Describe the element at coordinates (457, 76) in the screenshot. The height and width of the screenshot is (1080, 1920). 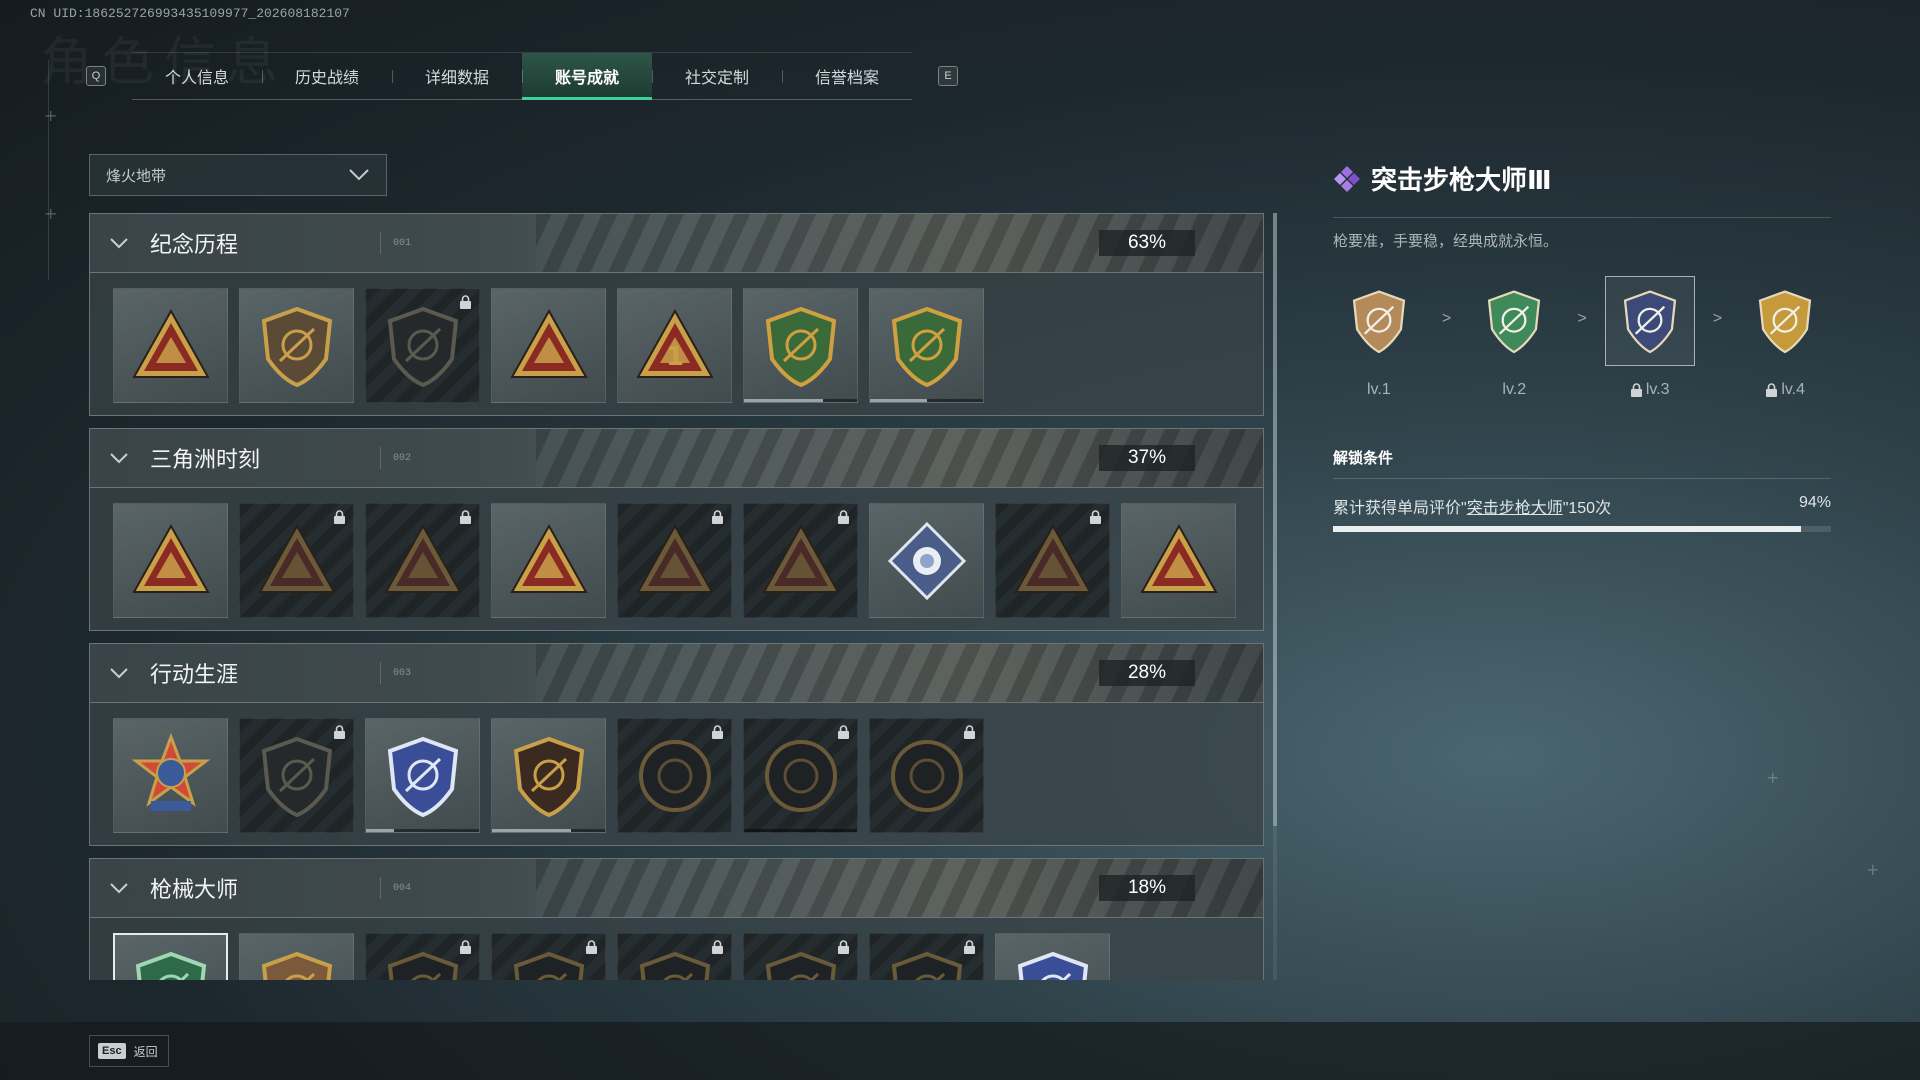
I see `tab-3: 详细数据` at that location.